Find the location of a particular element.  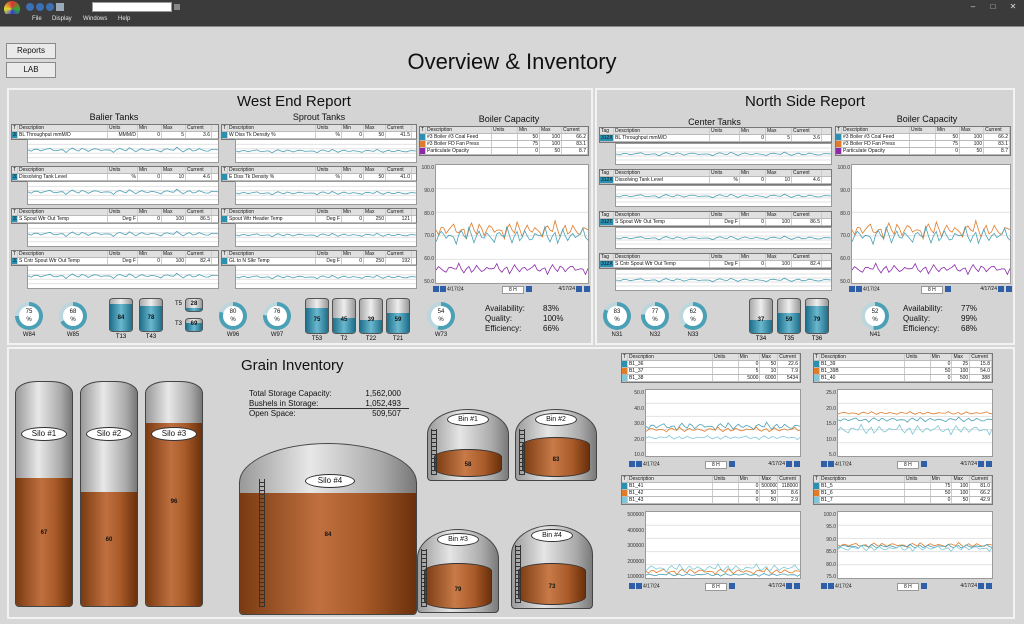

table-row: B1_6 50 100 66.2 is located at coordinates (903, 493).